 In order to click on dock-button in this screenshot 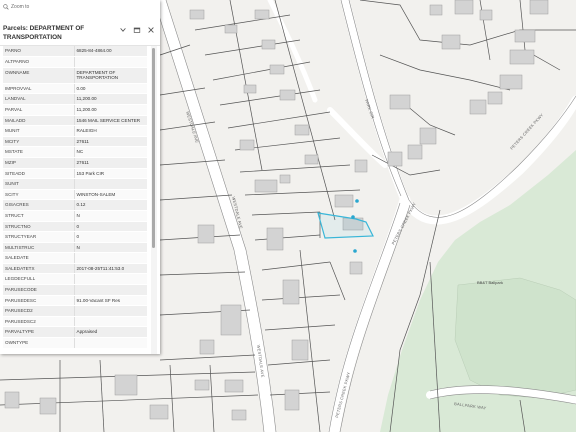, I will do `click(137, 27)`.